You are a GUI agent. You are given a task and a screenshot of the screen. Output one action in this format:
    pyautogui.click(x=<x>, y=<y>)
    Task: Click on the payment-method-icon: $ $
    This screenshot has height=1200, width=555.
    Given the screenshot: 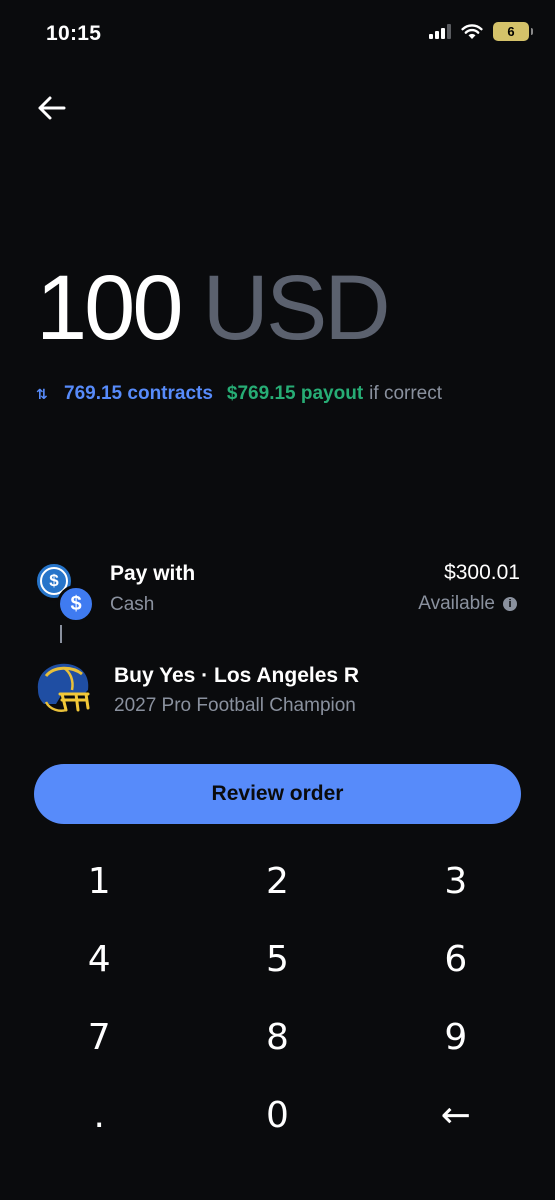 What is the action you would take?
    pyautogui.click(x=66, y=592)
    